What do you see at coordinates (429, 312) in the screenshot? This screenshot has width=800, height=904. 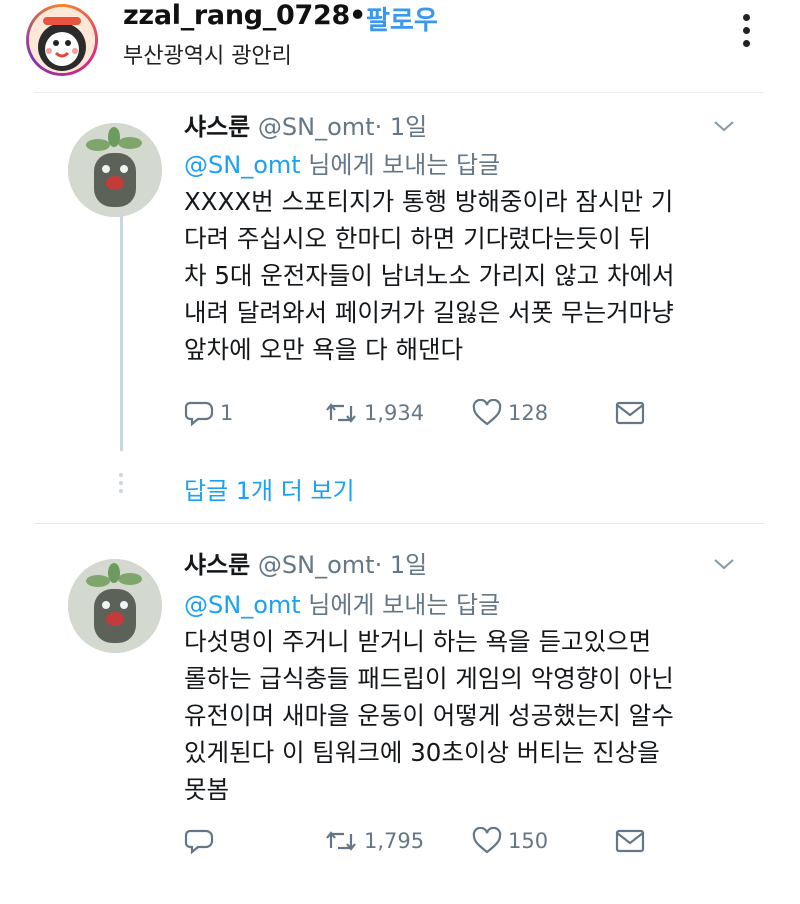 I see `tweet-line: 내려 달려와서 페이커가 길잃은 서폿 무는거마냥` at bounding box center [429, 312].